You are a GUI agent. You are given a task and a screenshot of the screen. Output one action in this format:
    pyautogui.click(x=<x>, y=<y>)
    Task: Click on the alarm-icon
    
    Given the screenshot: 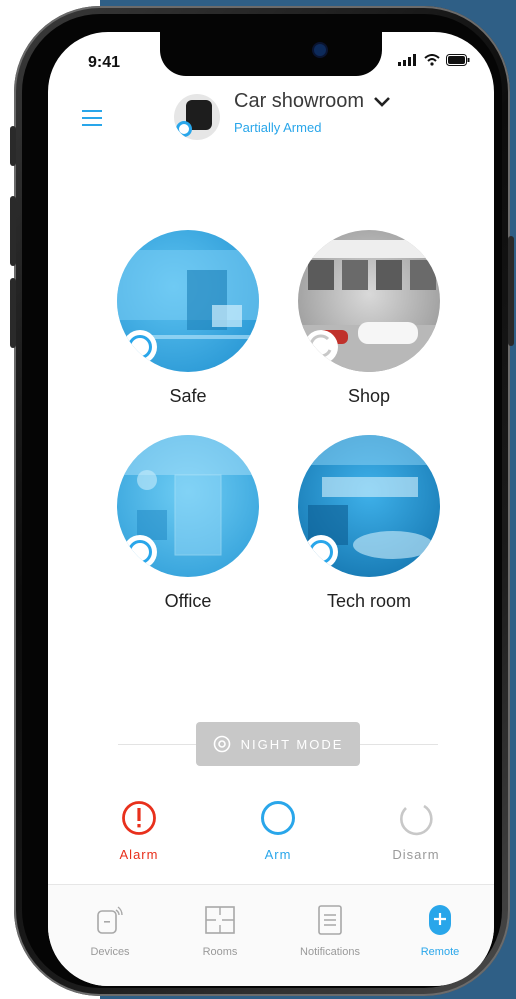 What is the action you would take?
    pyautogui.click(x=139, y=818)
    